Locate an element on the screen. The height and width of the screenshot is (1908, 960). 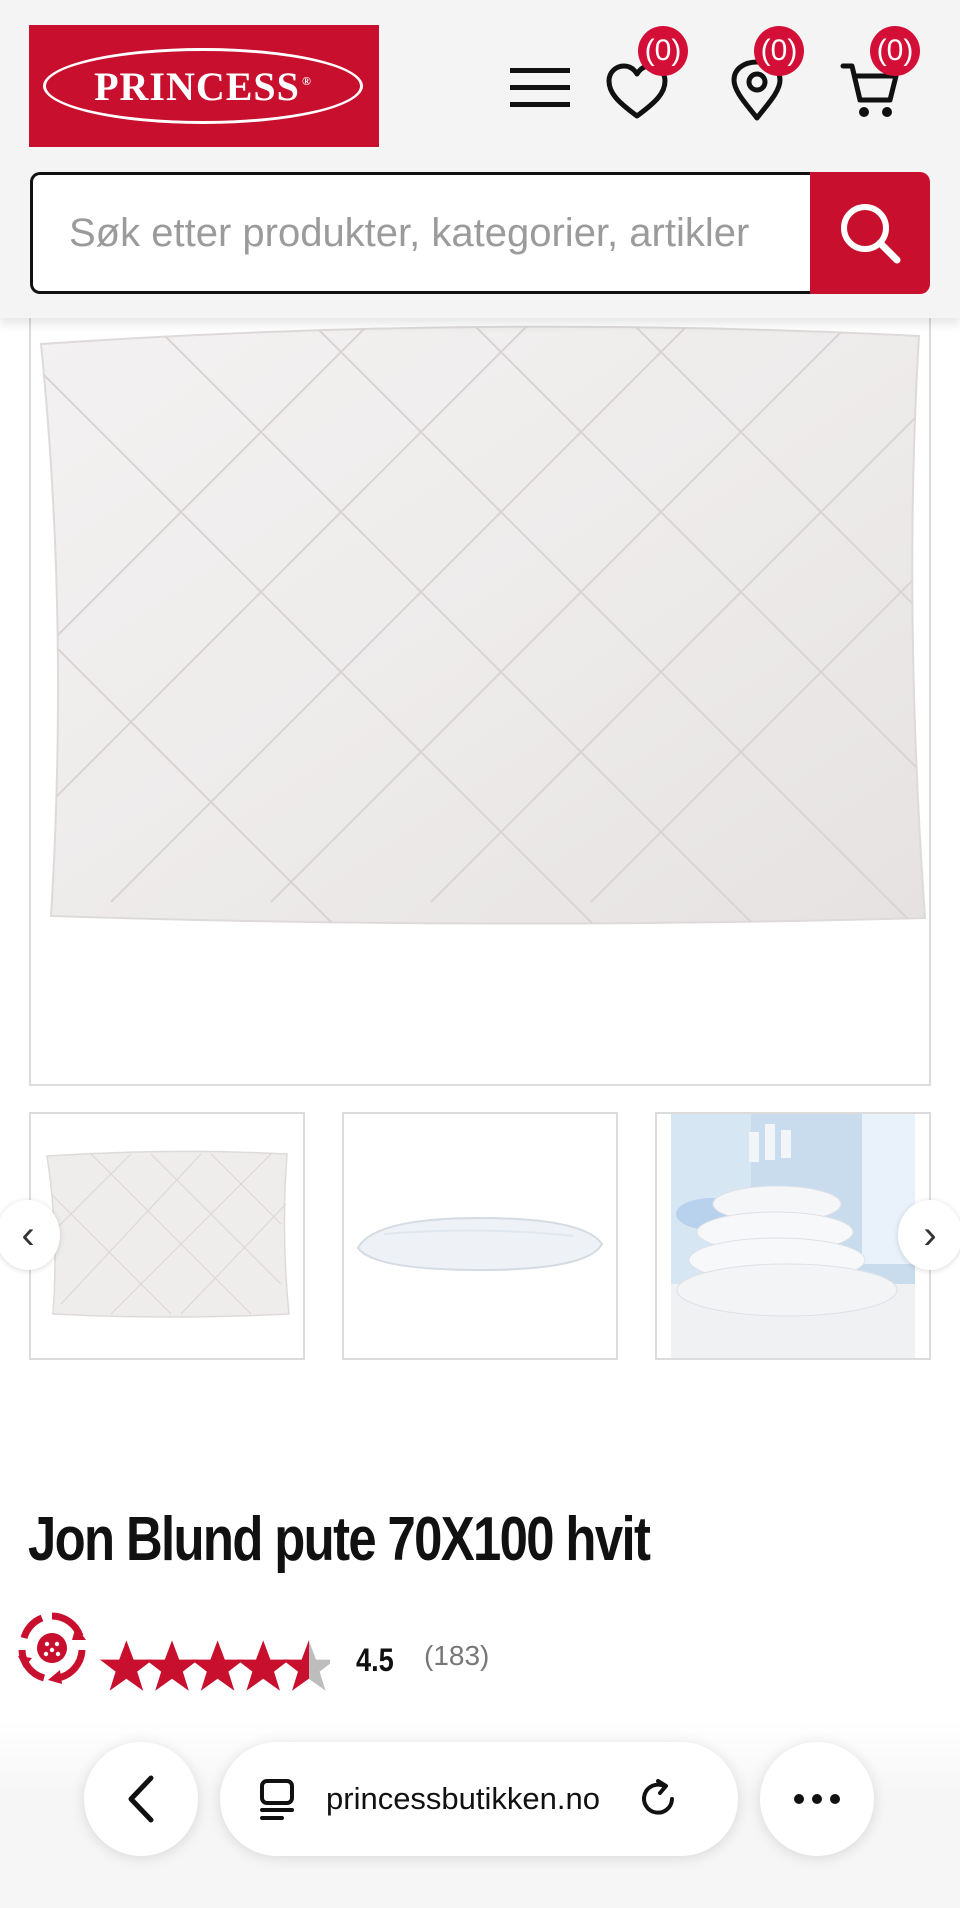
store-locator-button: (0) is located at coordinates (764, 75).